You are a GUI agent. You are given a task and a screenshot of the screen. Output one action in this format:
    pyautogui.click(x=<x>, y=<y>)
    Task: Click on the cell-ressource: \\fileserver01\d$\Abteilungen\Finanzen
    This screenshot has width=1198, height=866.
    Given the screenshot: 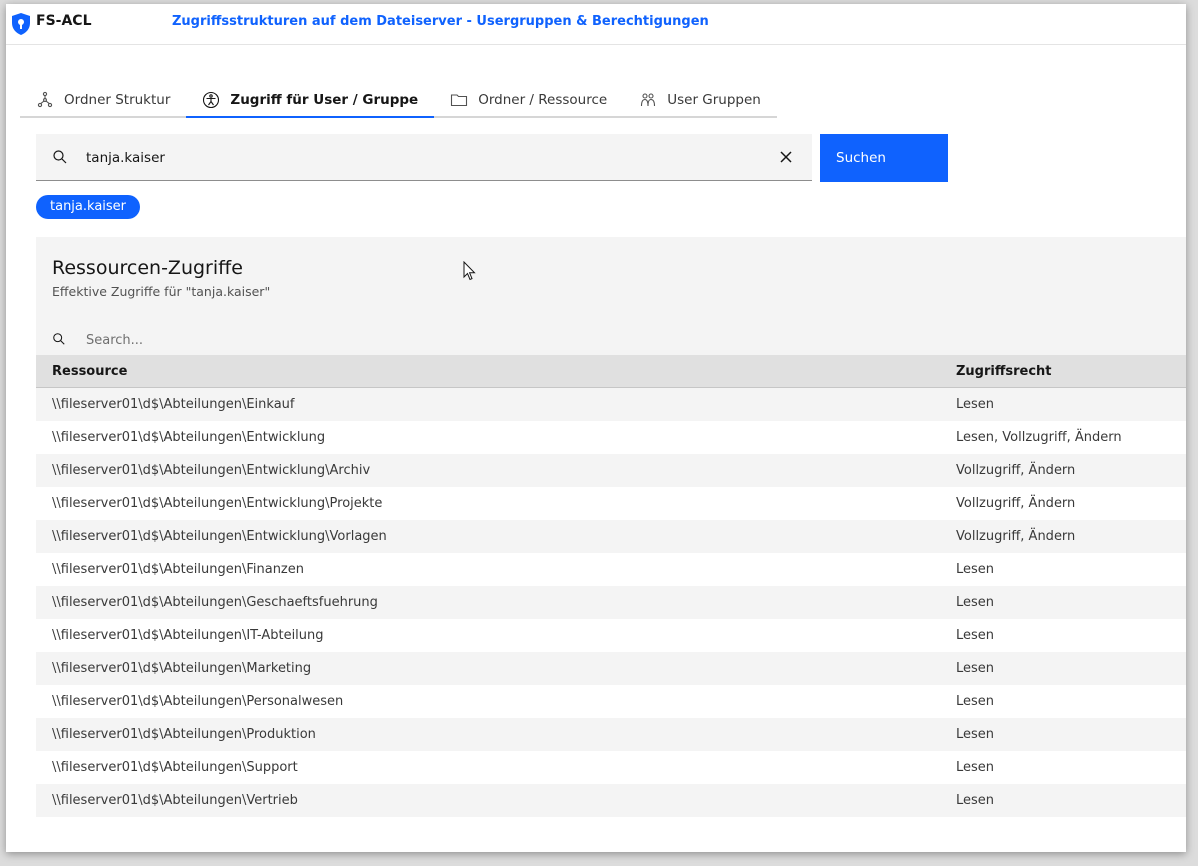 What is the action you would take?
    pyautogui.click(x=488, y=569)
    